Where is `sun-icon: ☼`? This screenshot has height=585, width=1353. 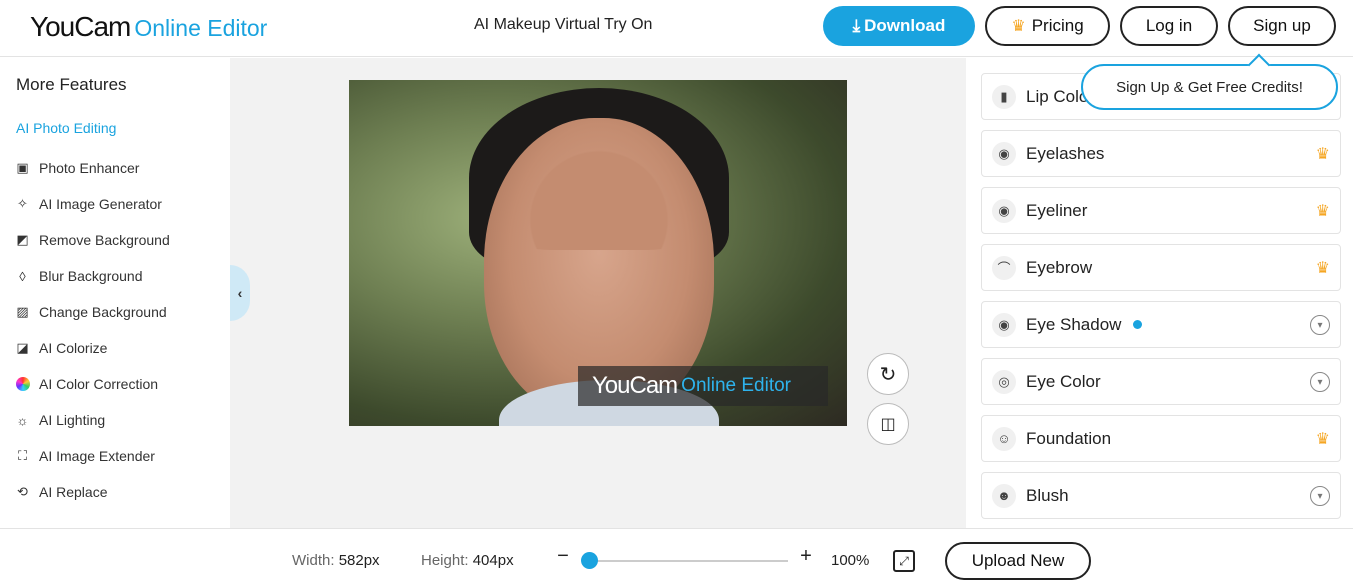
sun-icon: ☼ is located at coordinates (22, 420).